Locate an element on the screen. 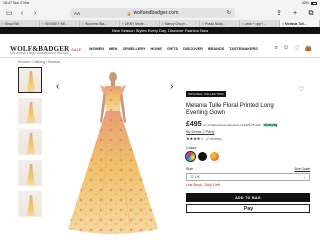 The width and height of the screenshot is (320, 240). logo-sale: SALE is located at coordinates (76, 50).